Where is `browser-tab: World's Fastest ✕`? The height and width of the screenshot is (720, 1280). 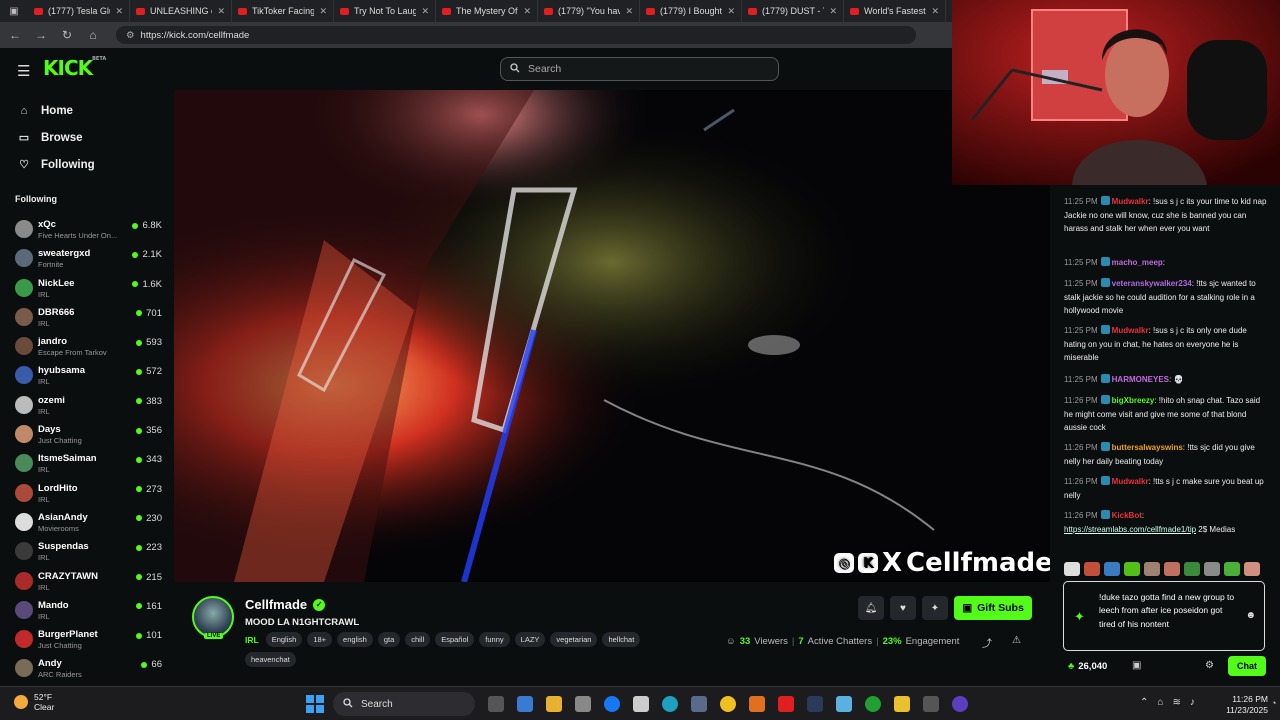 browser-tab: World's Fastest ✕ is located at coordinates (895, 11).